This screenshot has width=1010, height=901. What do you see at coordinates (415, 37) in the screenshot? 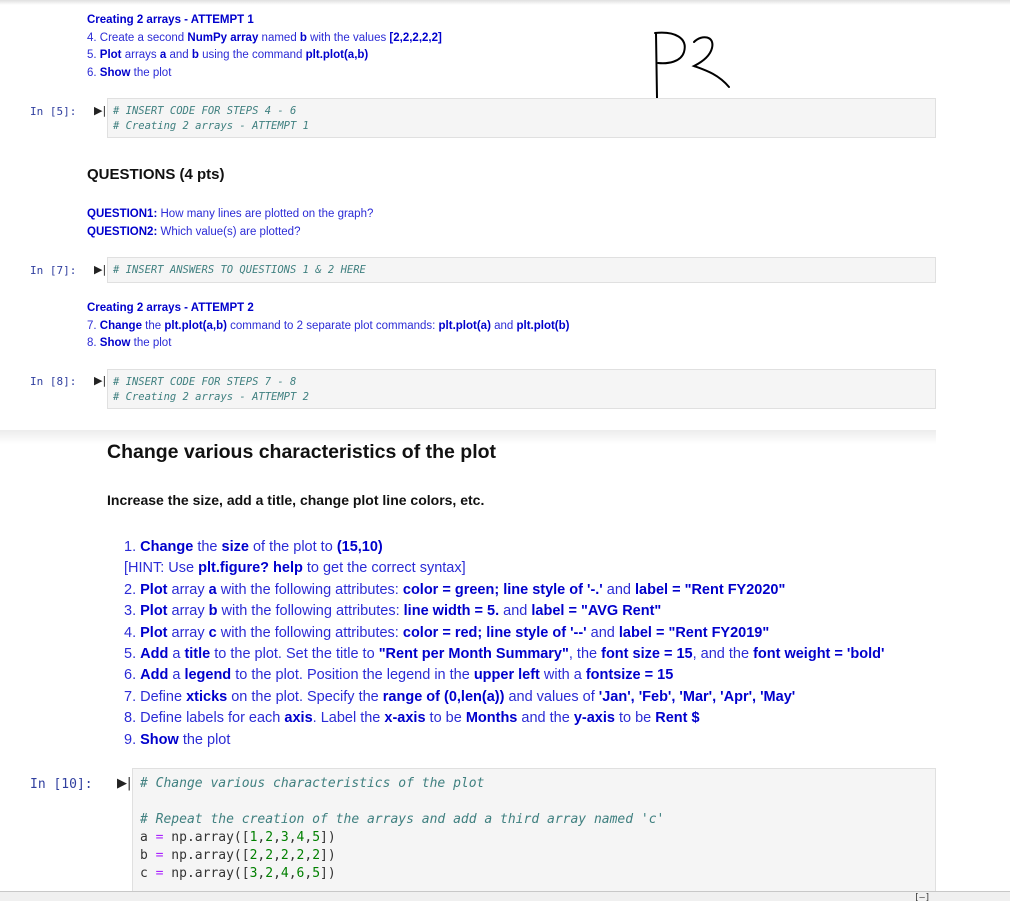
I see `emphasis-text: [2,2,2,2,2]` at bounding box center [415, 37].